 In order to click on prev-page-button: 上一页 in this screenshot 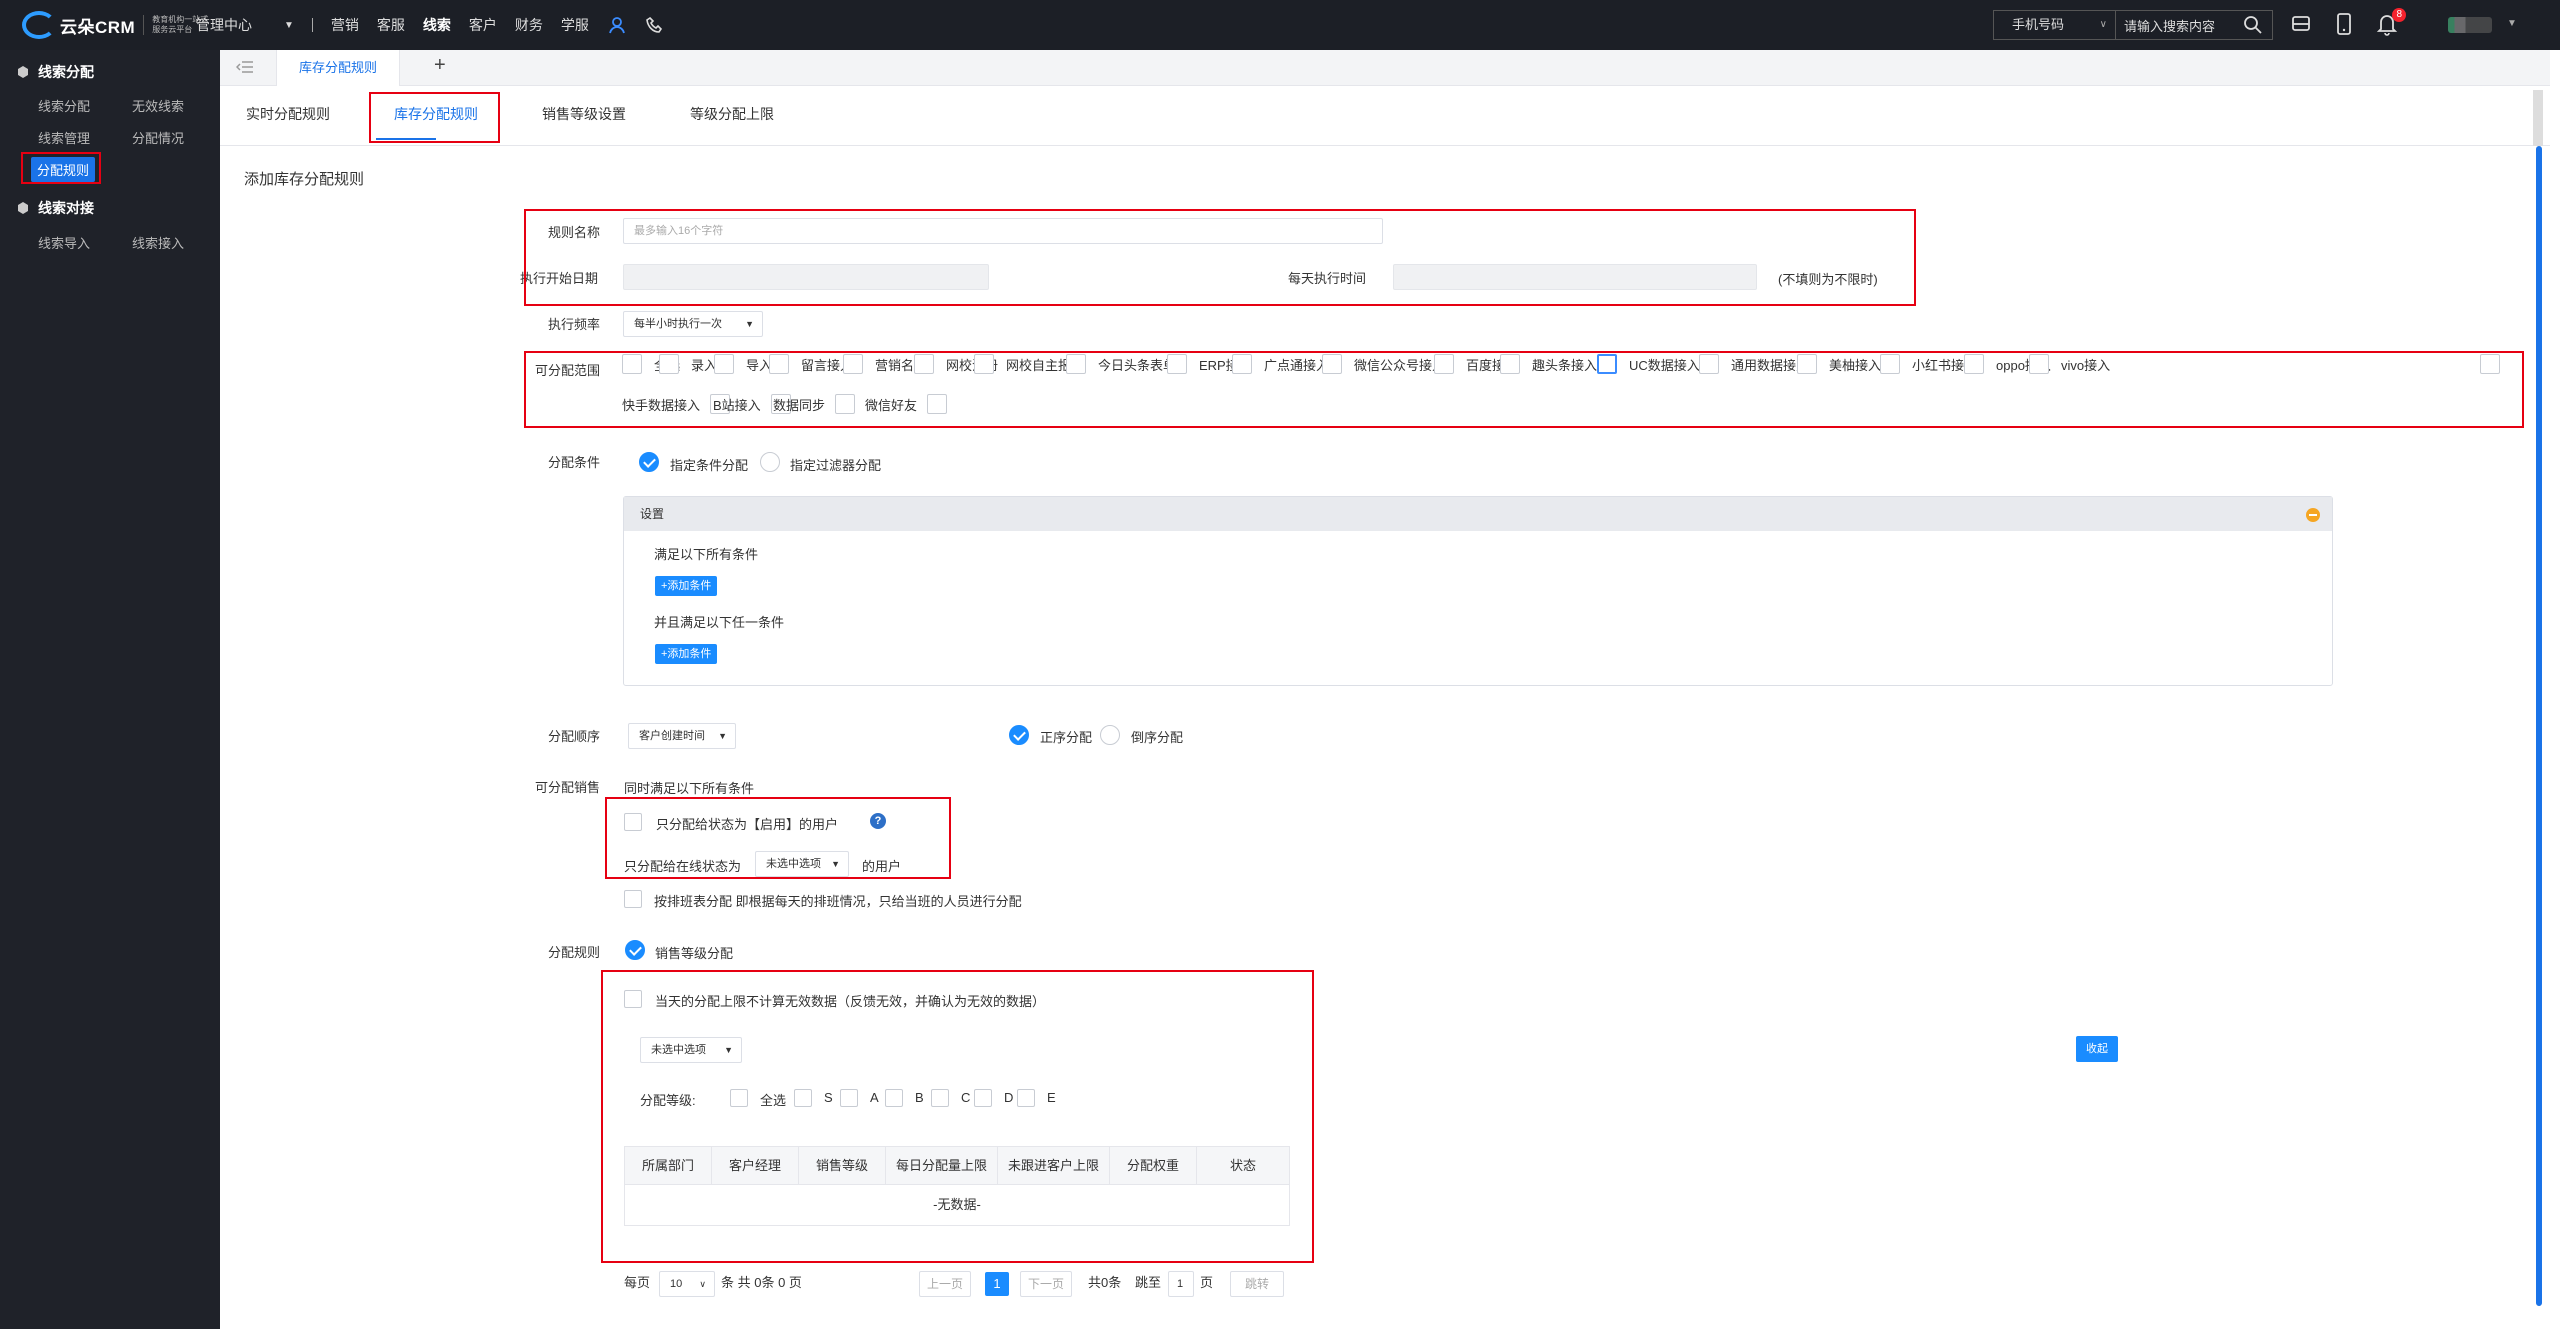, I will do `click(945, 1284)`.